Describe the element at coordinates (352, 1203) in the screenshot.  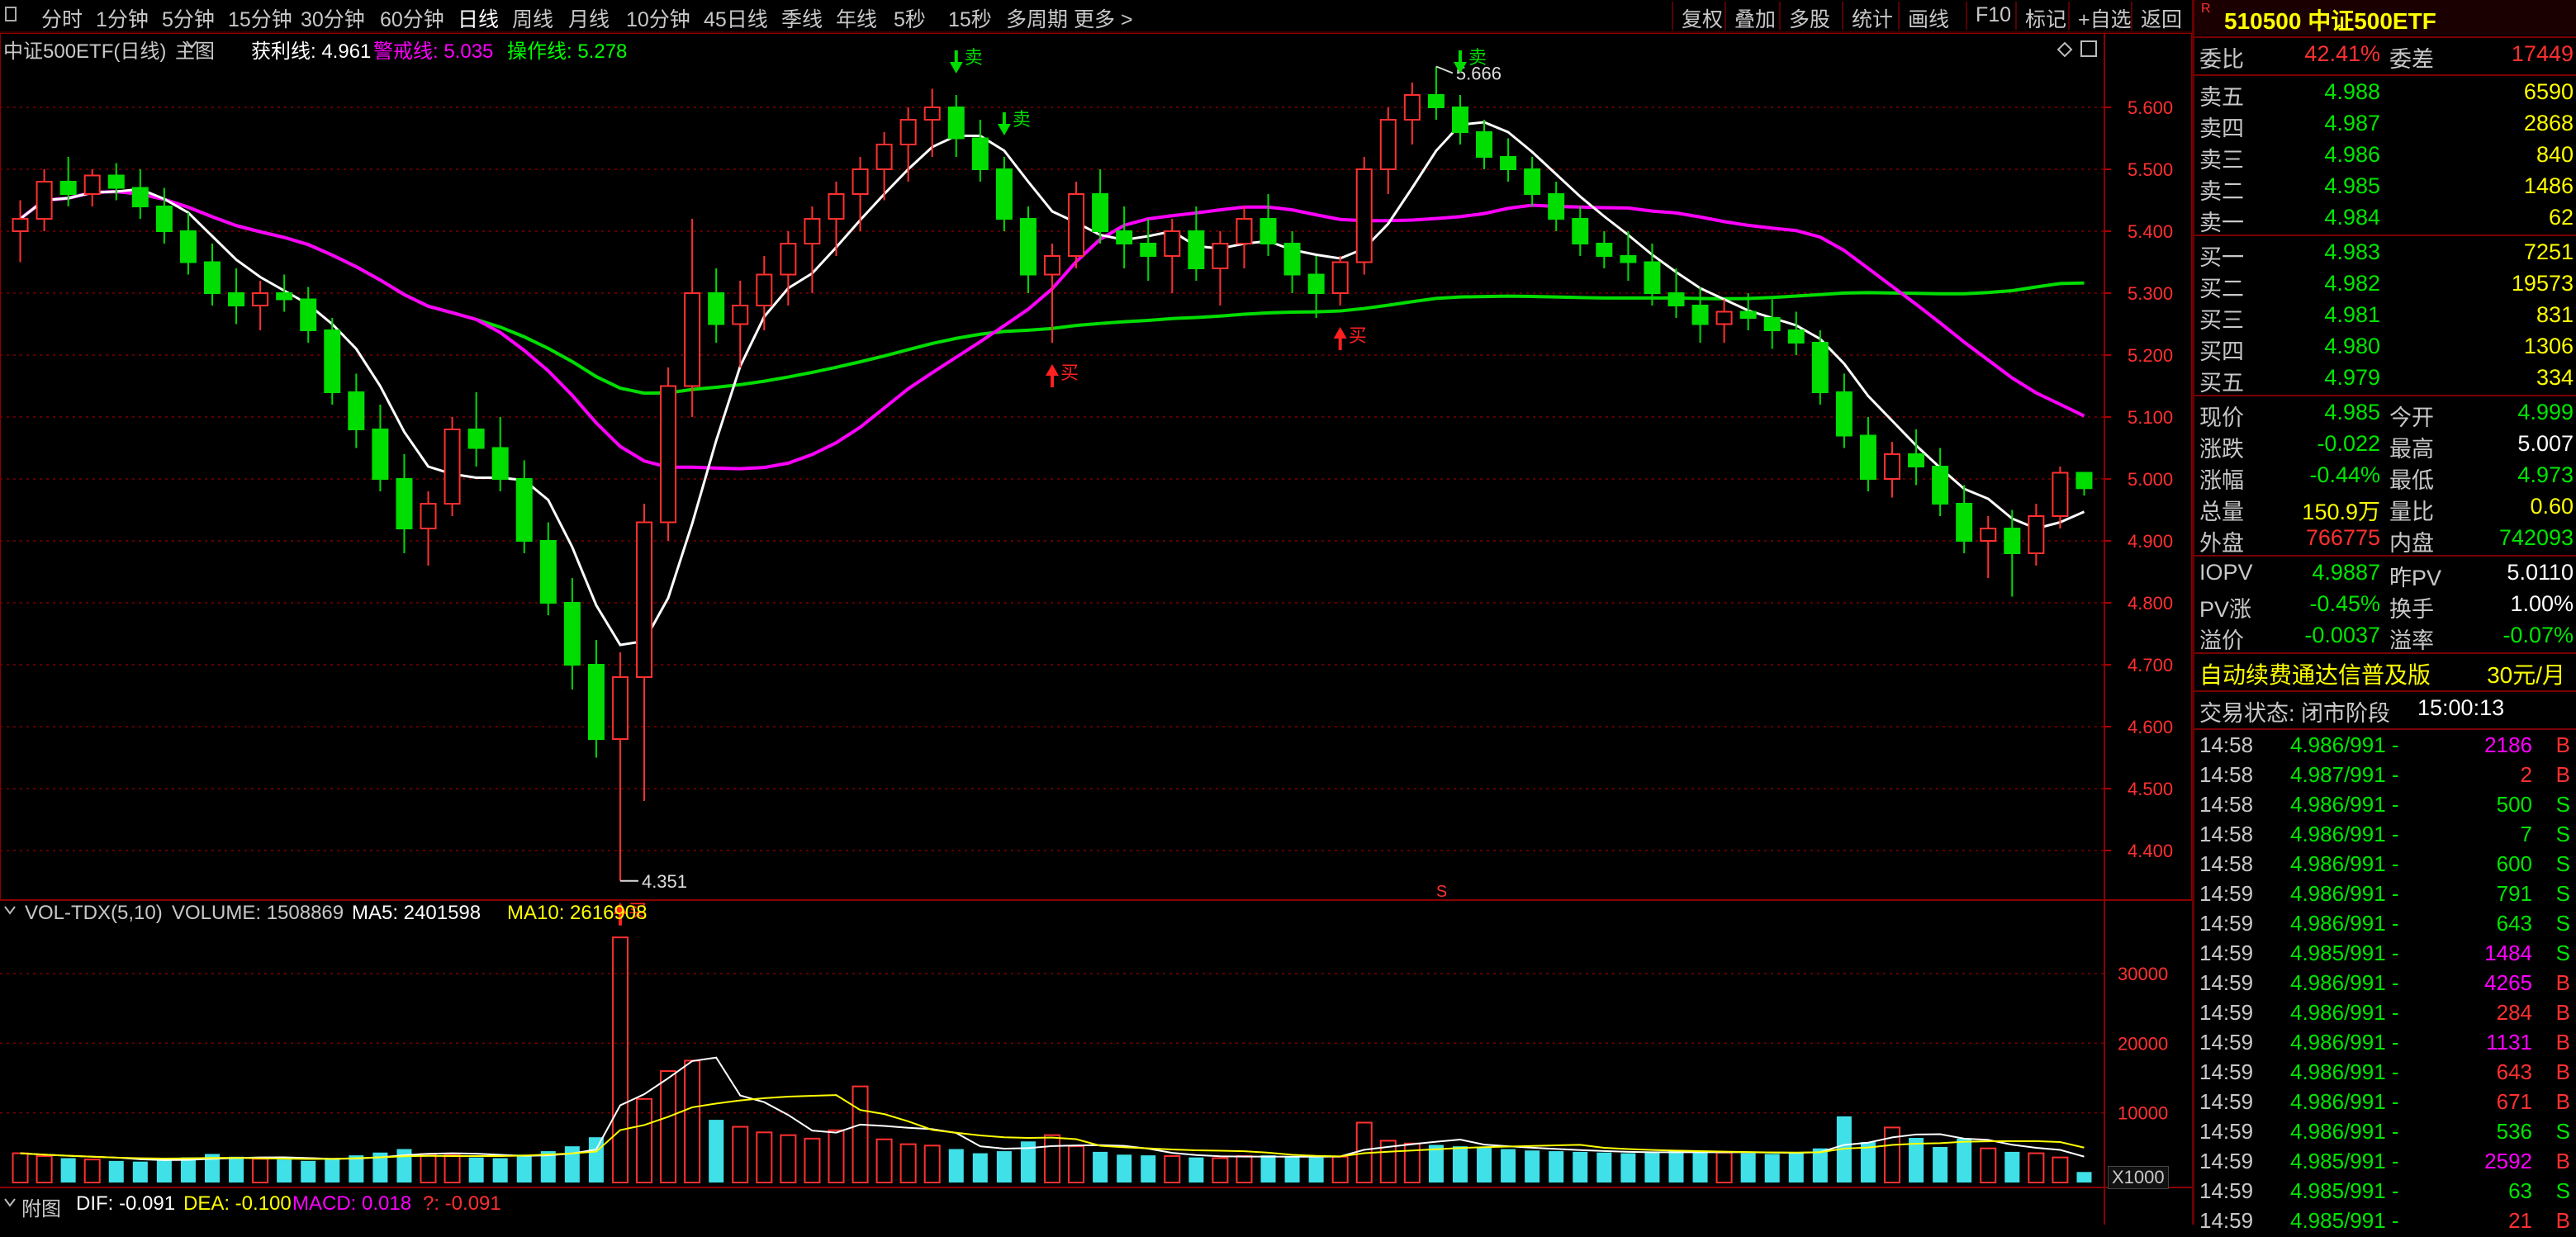
I see `macd-value: MACD: 0.018` at that location.